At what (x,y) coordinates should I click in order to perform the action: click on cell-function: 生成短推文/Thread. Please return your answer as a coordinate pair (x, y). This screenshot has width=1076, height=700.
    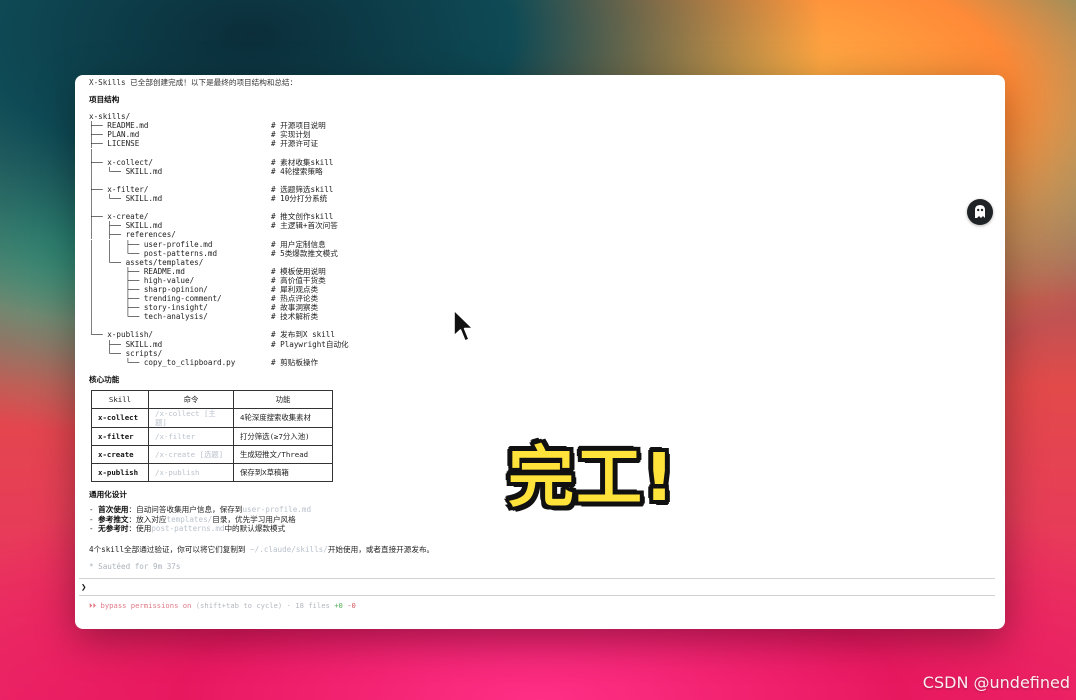
    Looking at the image, I should click on (283, 455).